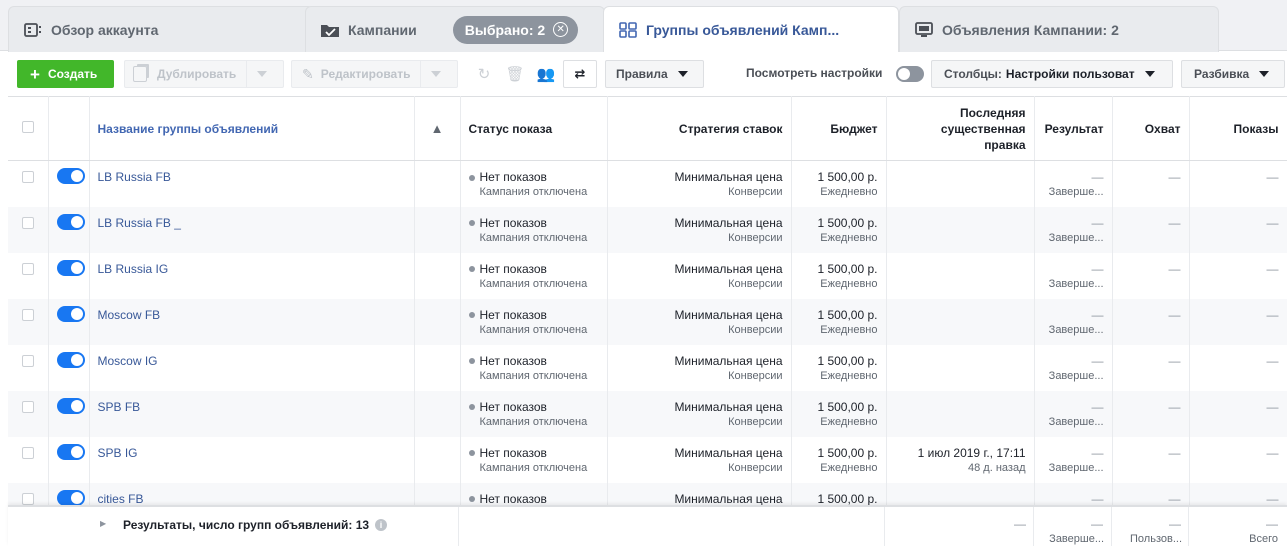 Image resolution: width=1287 pixels, height=546 pixels. I want to click on column-header-strategy-label: Стратегия ставок, so click(730, 128).